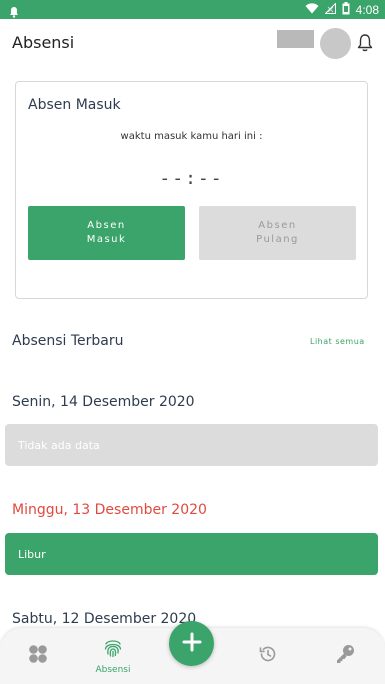  What do you see at coordinates (113, 670) in the screenshot?
I see `nav-absensi-label: Absensi` at bounding box center [113, 670].